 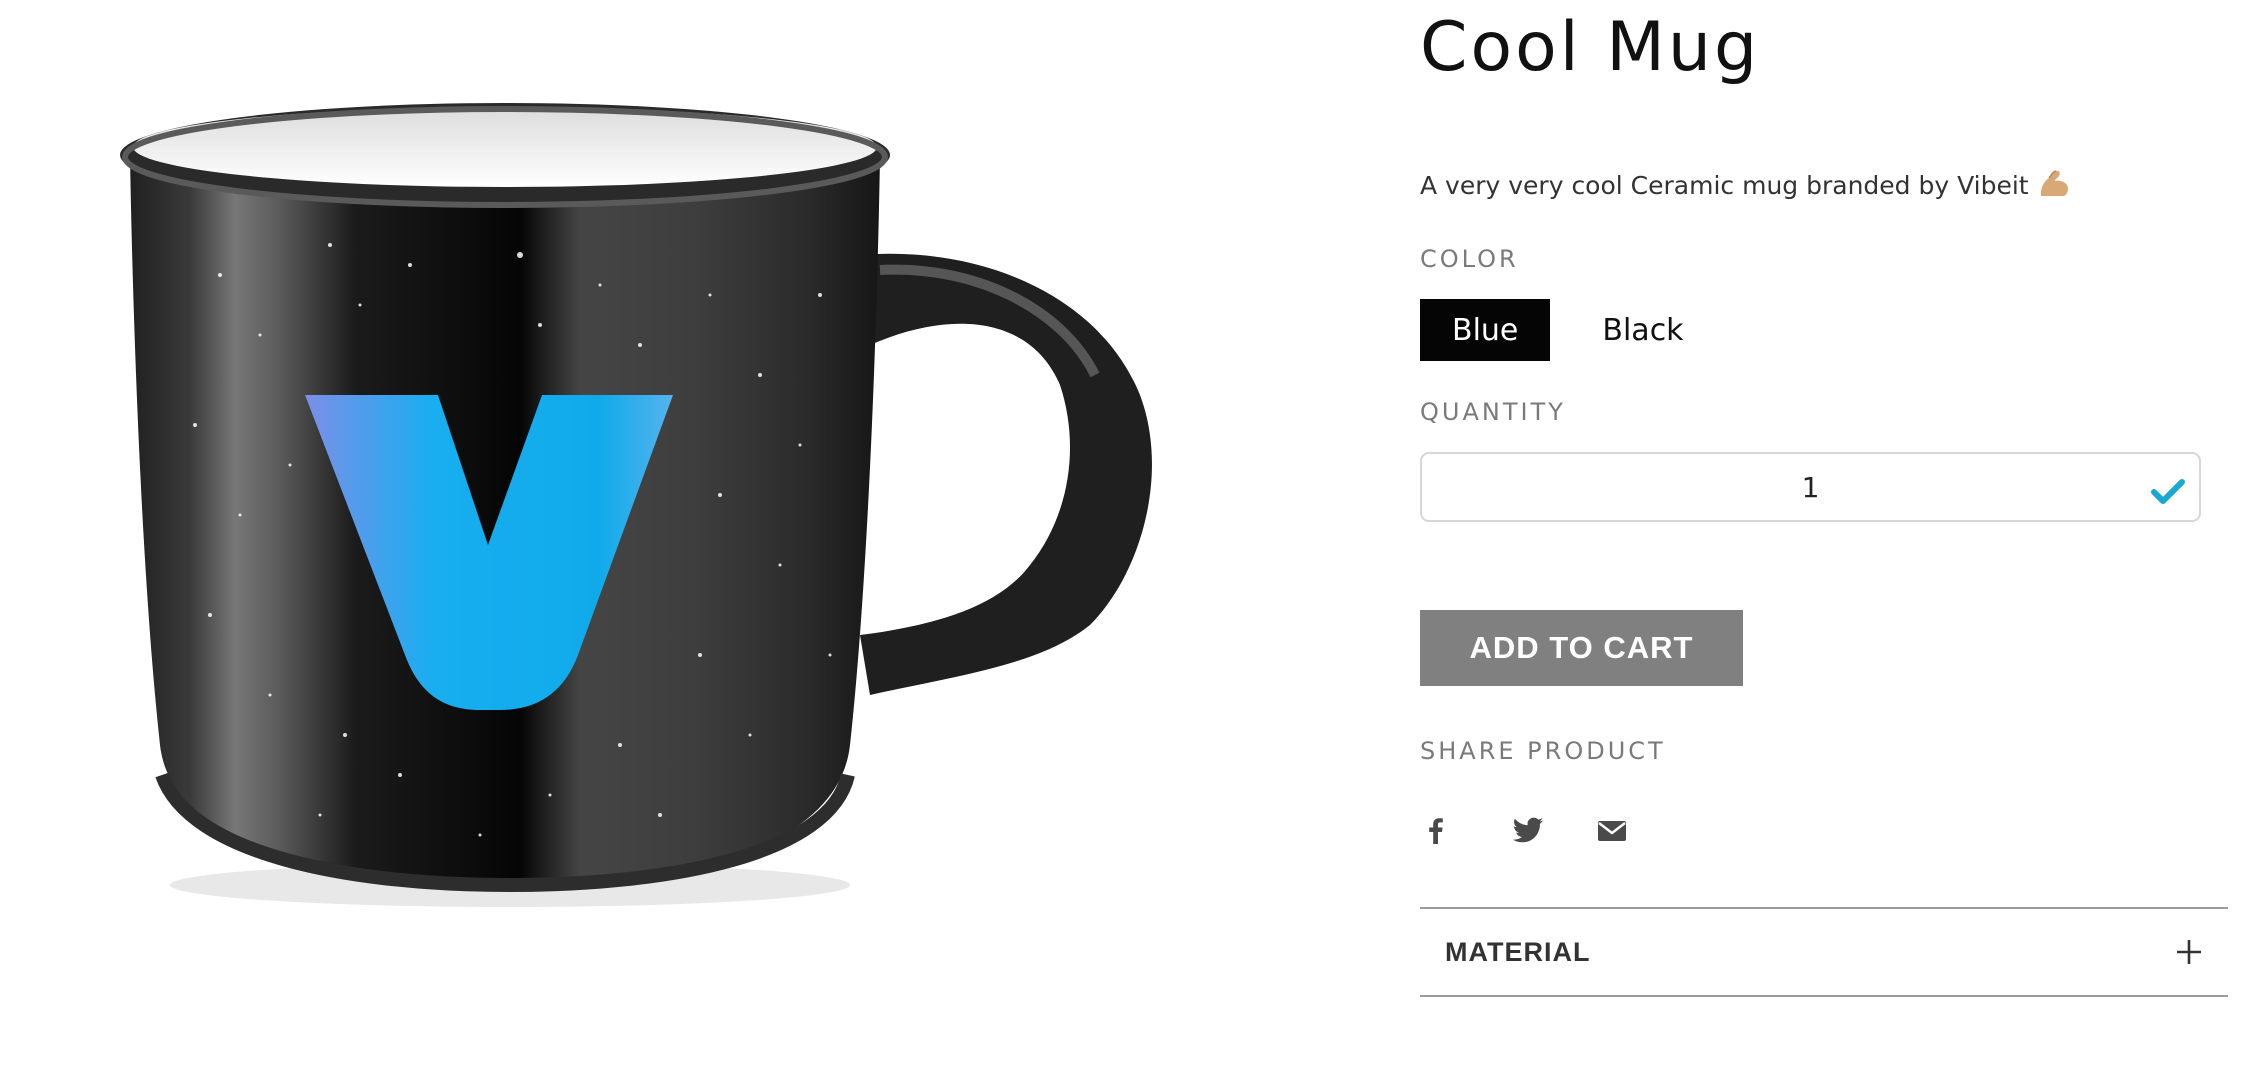 What do you see at coordinates (2054, 183) in the screenshot?
I see `flexed-biceps-icon` at bounding box center [2054, 183].